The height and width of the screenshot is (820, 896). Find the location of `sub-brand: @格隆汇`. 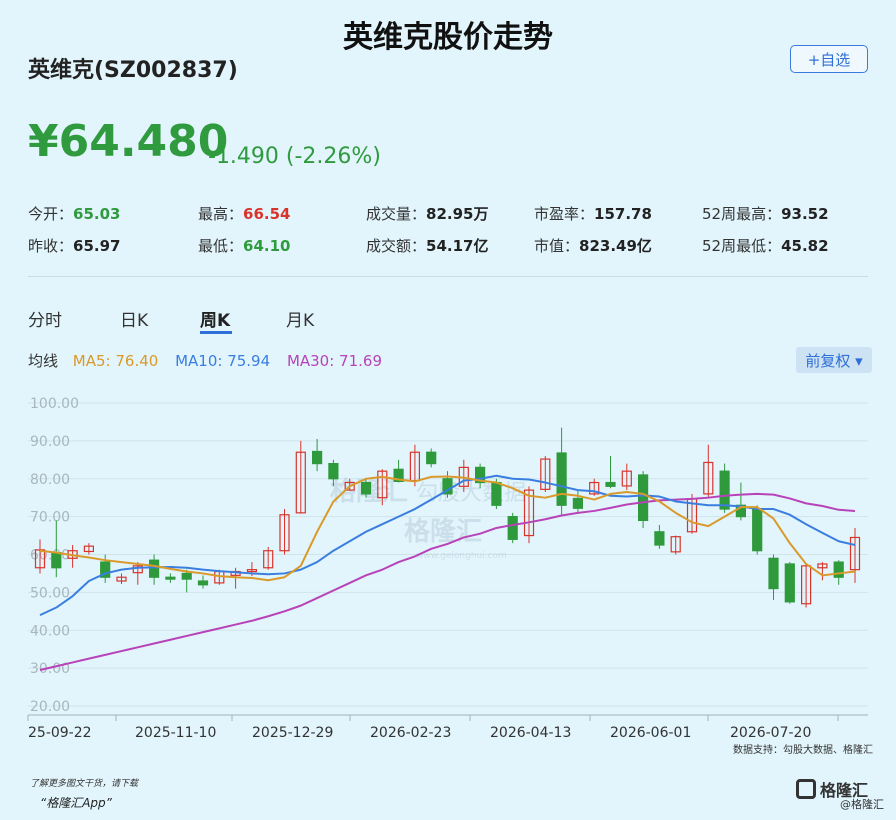

sub-brand: @格隆汇 is located at coordinates (862, 804).